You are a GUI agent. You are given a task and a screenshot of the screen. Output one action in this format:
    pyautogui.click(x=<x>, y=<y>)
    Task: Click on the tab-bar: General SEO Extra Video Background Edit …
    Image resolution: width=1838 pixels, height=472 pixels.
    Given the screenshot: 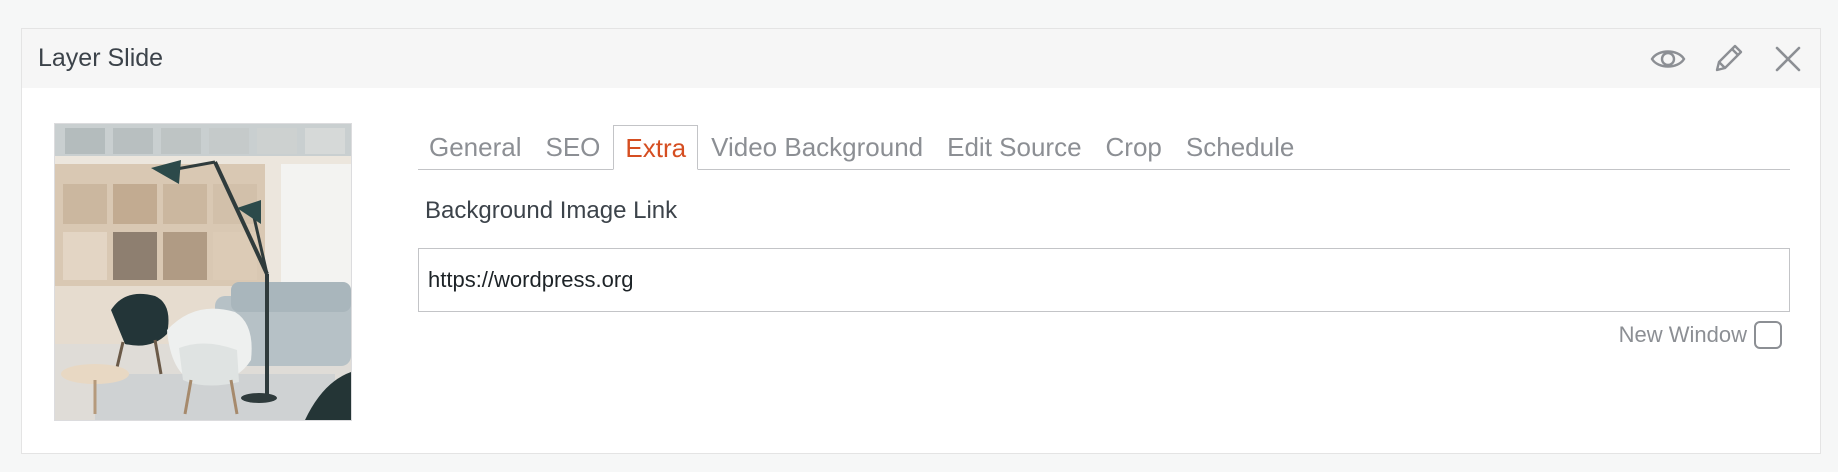 What is the action you would take?
    pyautogui.click(x=1104, y=147)
    